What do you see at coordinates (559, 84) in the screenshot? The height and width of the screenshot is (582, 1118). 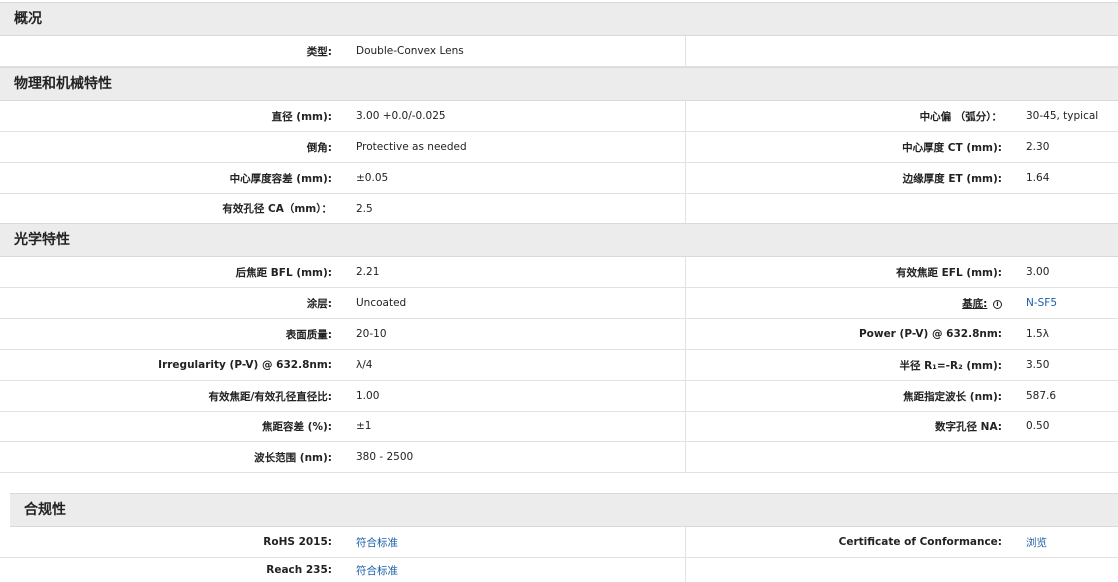 I see `section-header-mechanical: 物理和机械特性` at bounding box center [559, 84].